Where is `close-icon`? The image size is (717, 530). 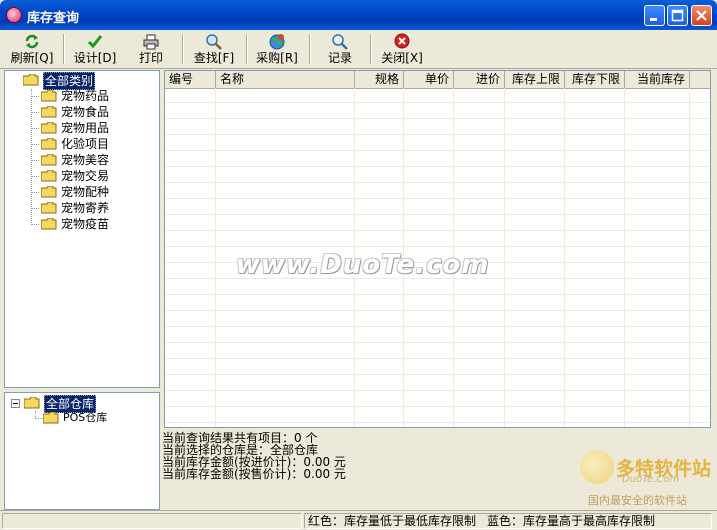
close-icon is located at coordinates (701, 15).